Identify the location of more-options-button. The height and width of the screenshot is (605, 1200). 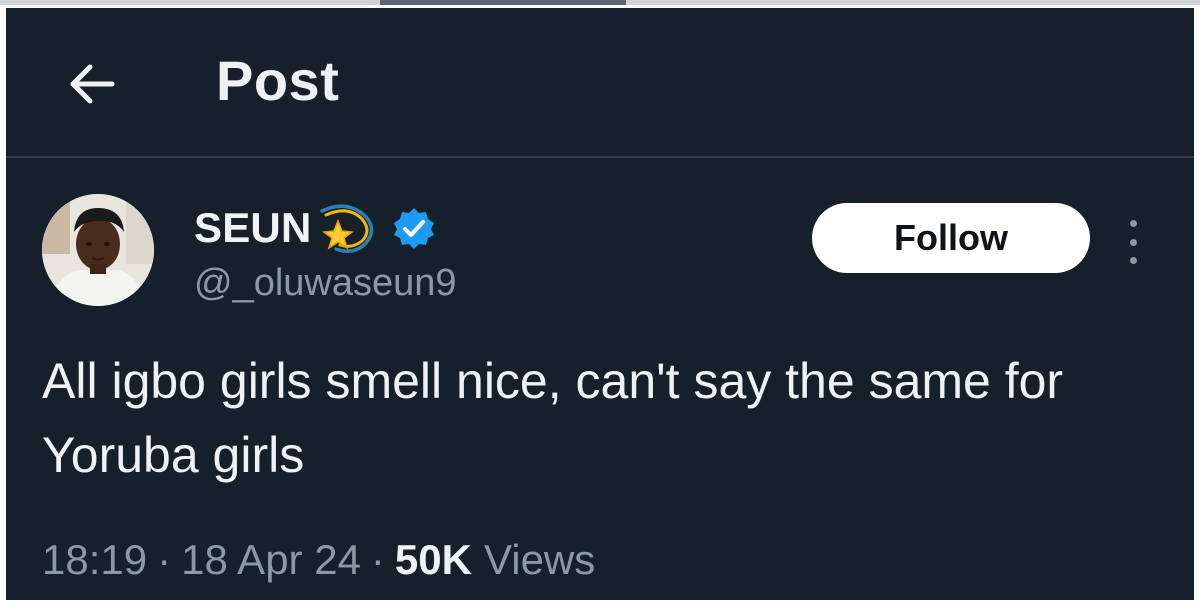
(1133, 242).